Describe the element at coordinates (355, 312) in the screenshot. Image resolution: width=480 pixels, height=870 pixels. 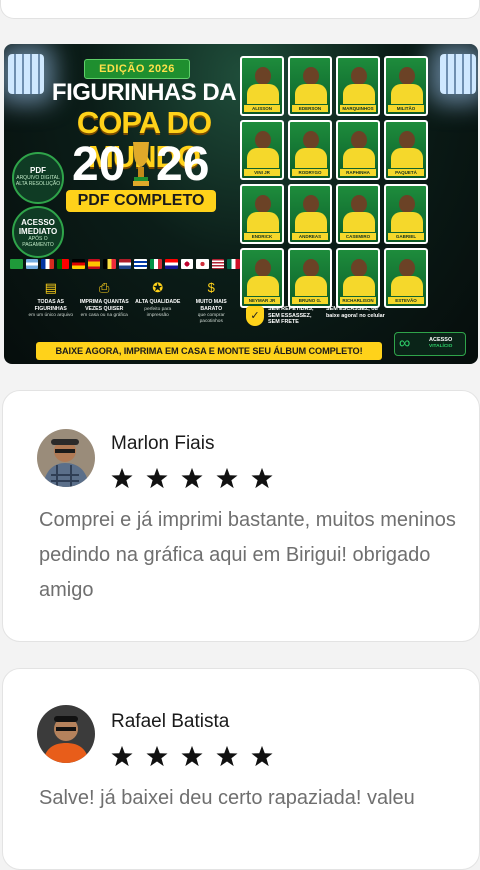
I see `promo-text-right: SEM ESCASSEZ, ou baixe agora! no celular` at that location.